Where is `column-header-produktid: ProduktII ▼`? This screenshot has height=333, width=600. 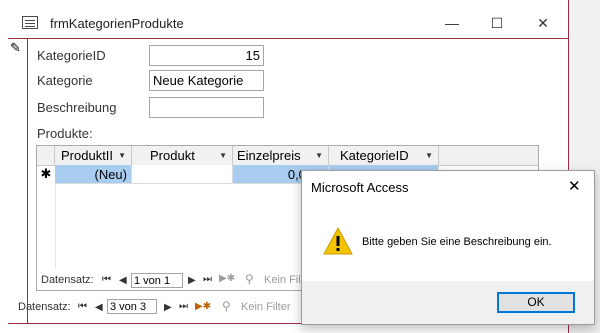 column-header-produktid: ProduktII ▼ is located at coordinates (93, 155).